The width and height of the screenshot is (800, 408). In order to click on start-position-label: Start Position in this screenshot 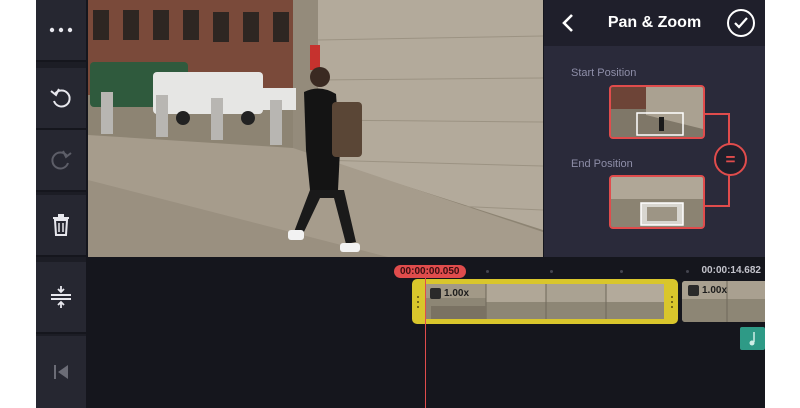, I will do `click(604, 73)`.